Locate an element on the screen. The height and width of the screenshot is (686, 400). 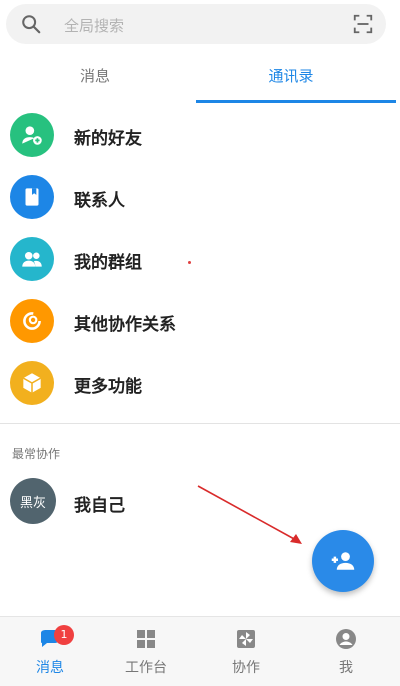
menu-item-other-collaboration: 其他协作关系 is located at coordinates (200, 321).